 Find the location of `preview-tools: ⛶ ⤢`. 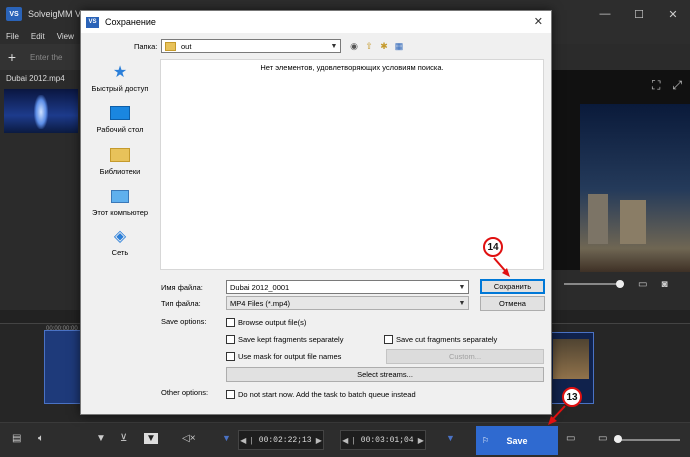

preview-tools: ⛶ ⤢ is located at coordinates (661, 85).